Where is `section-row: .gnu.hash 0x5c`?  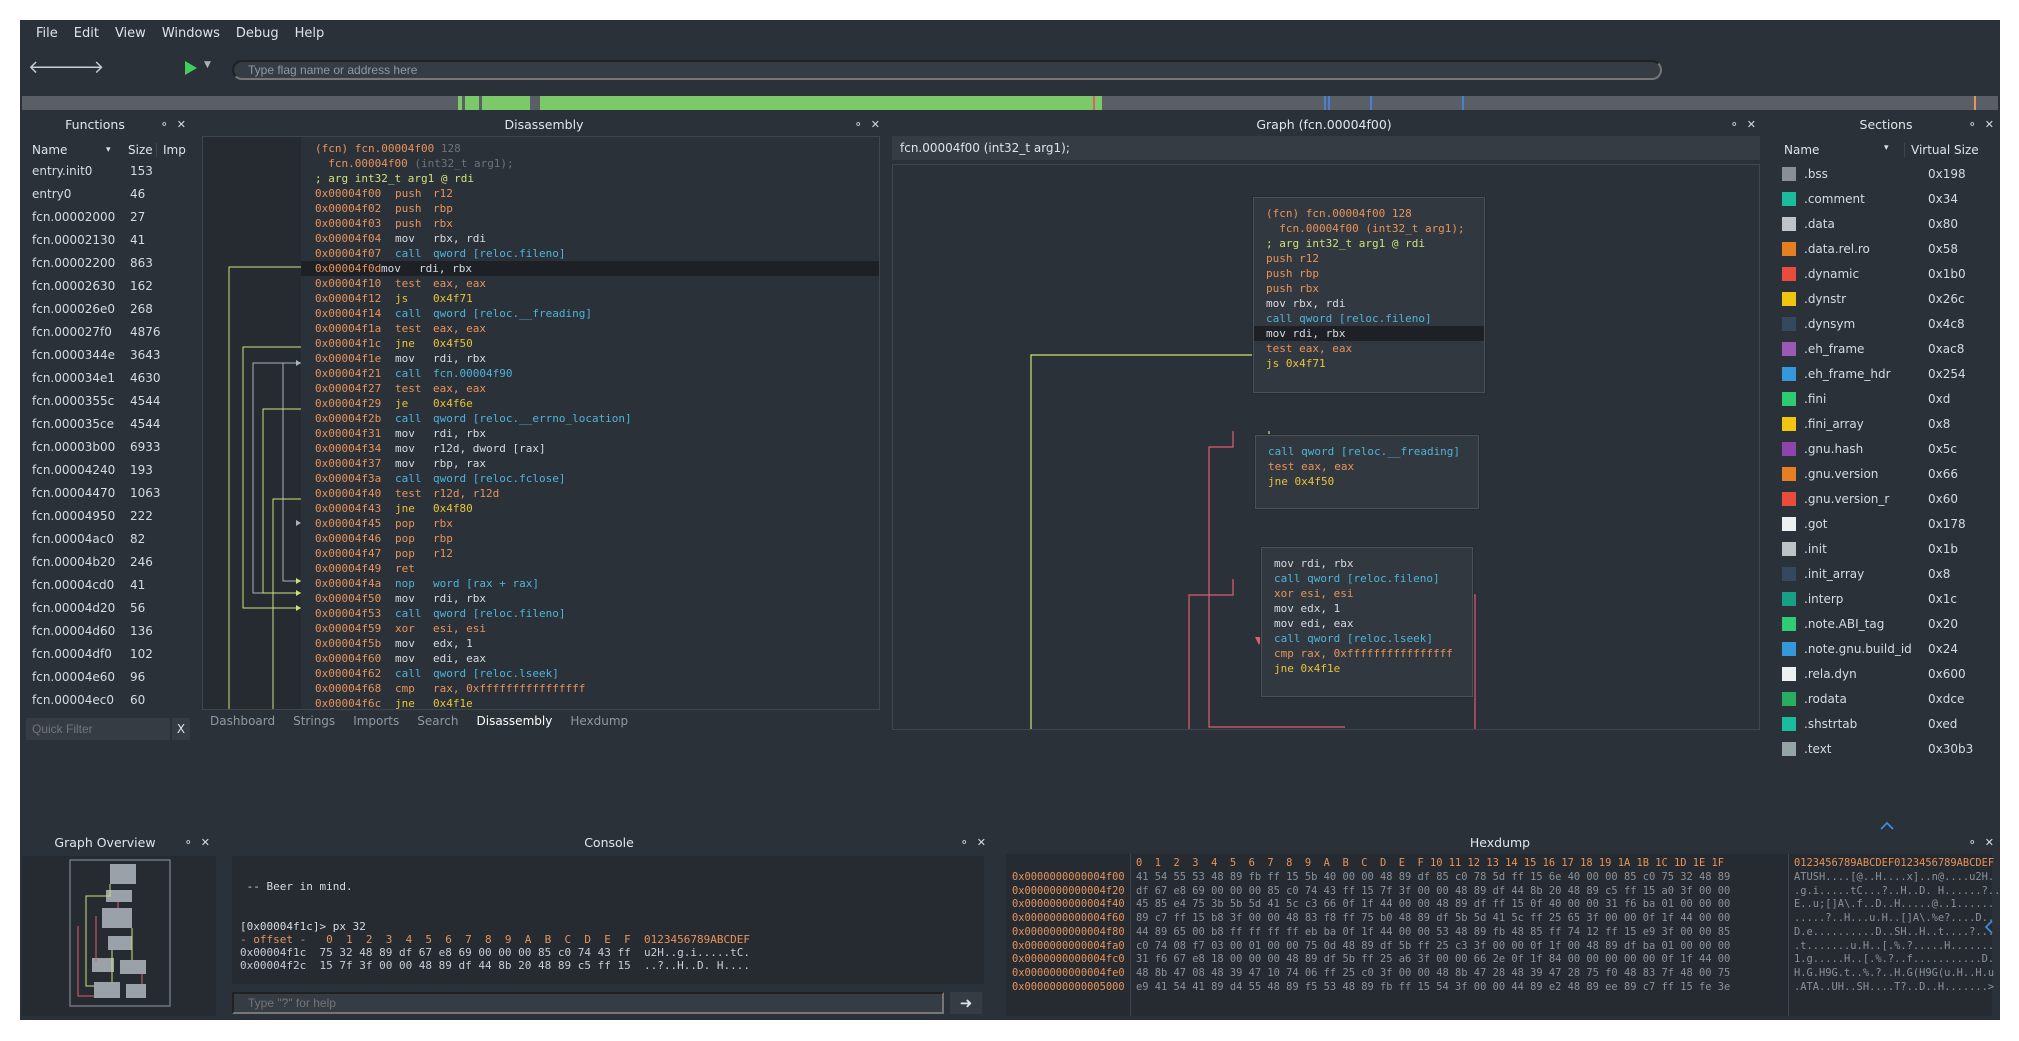 section-row: .gnu.hash 0x5c is located at coordinates (1890, 449).